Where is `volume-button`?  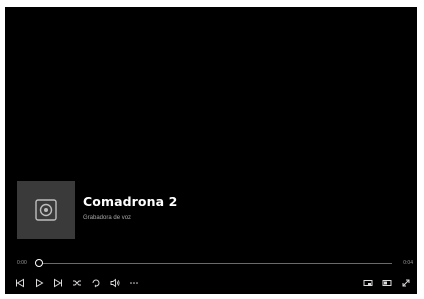
volume-button is located at coordinates (115, 283).